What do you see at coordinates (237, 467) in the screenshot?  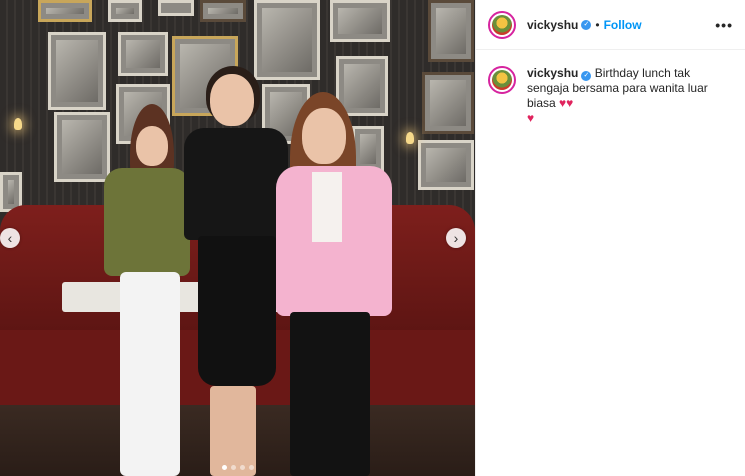 I see `carousel-indicator` at bounding box center [237, 467].